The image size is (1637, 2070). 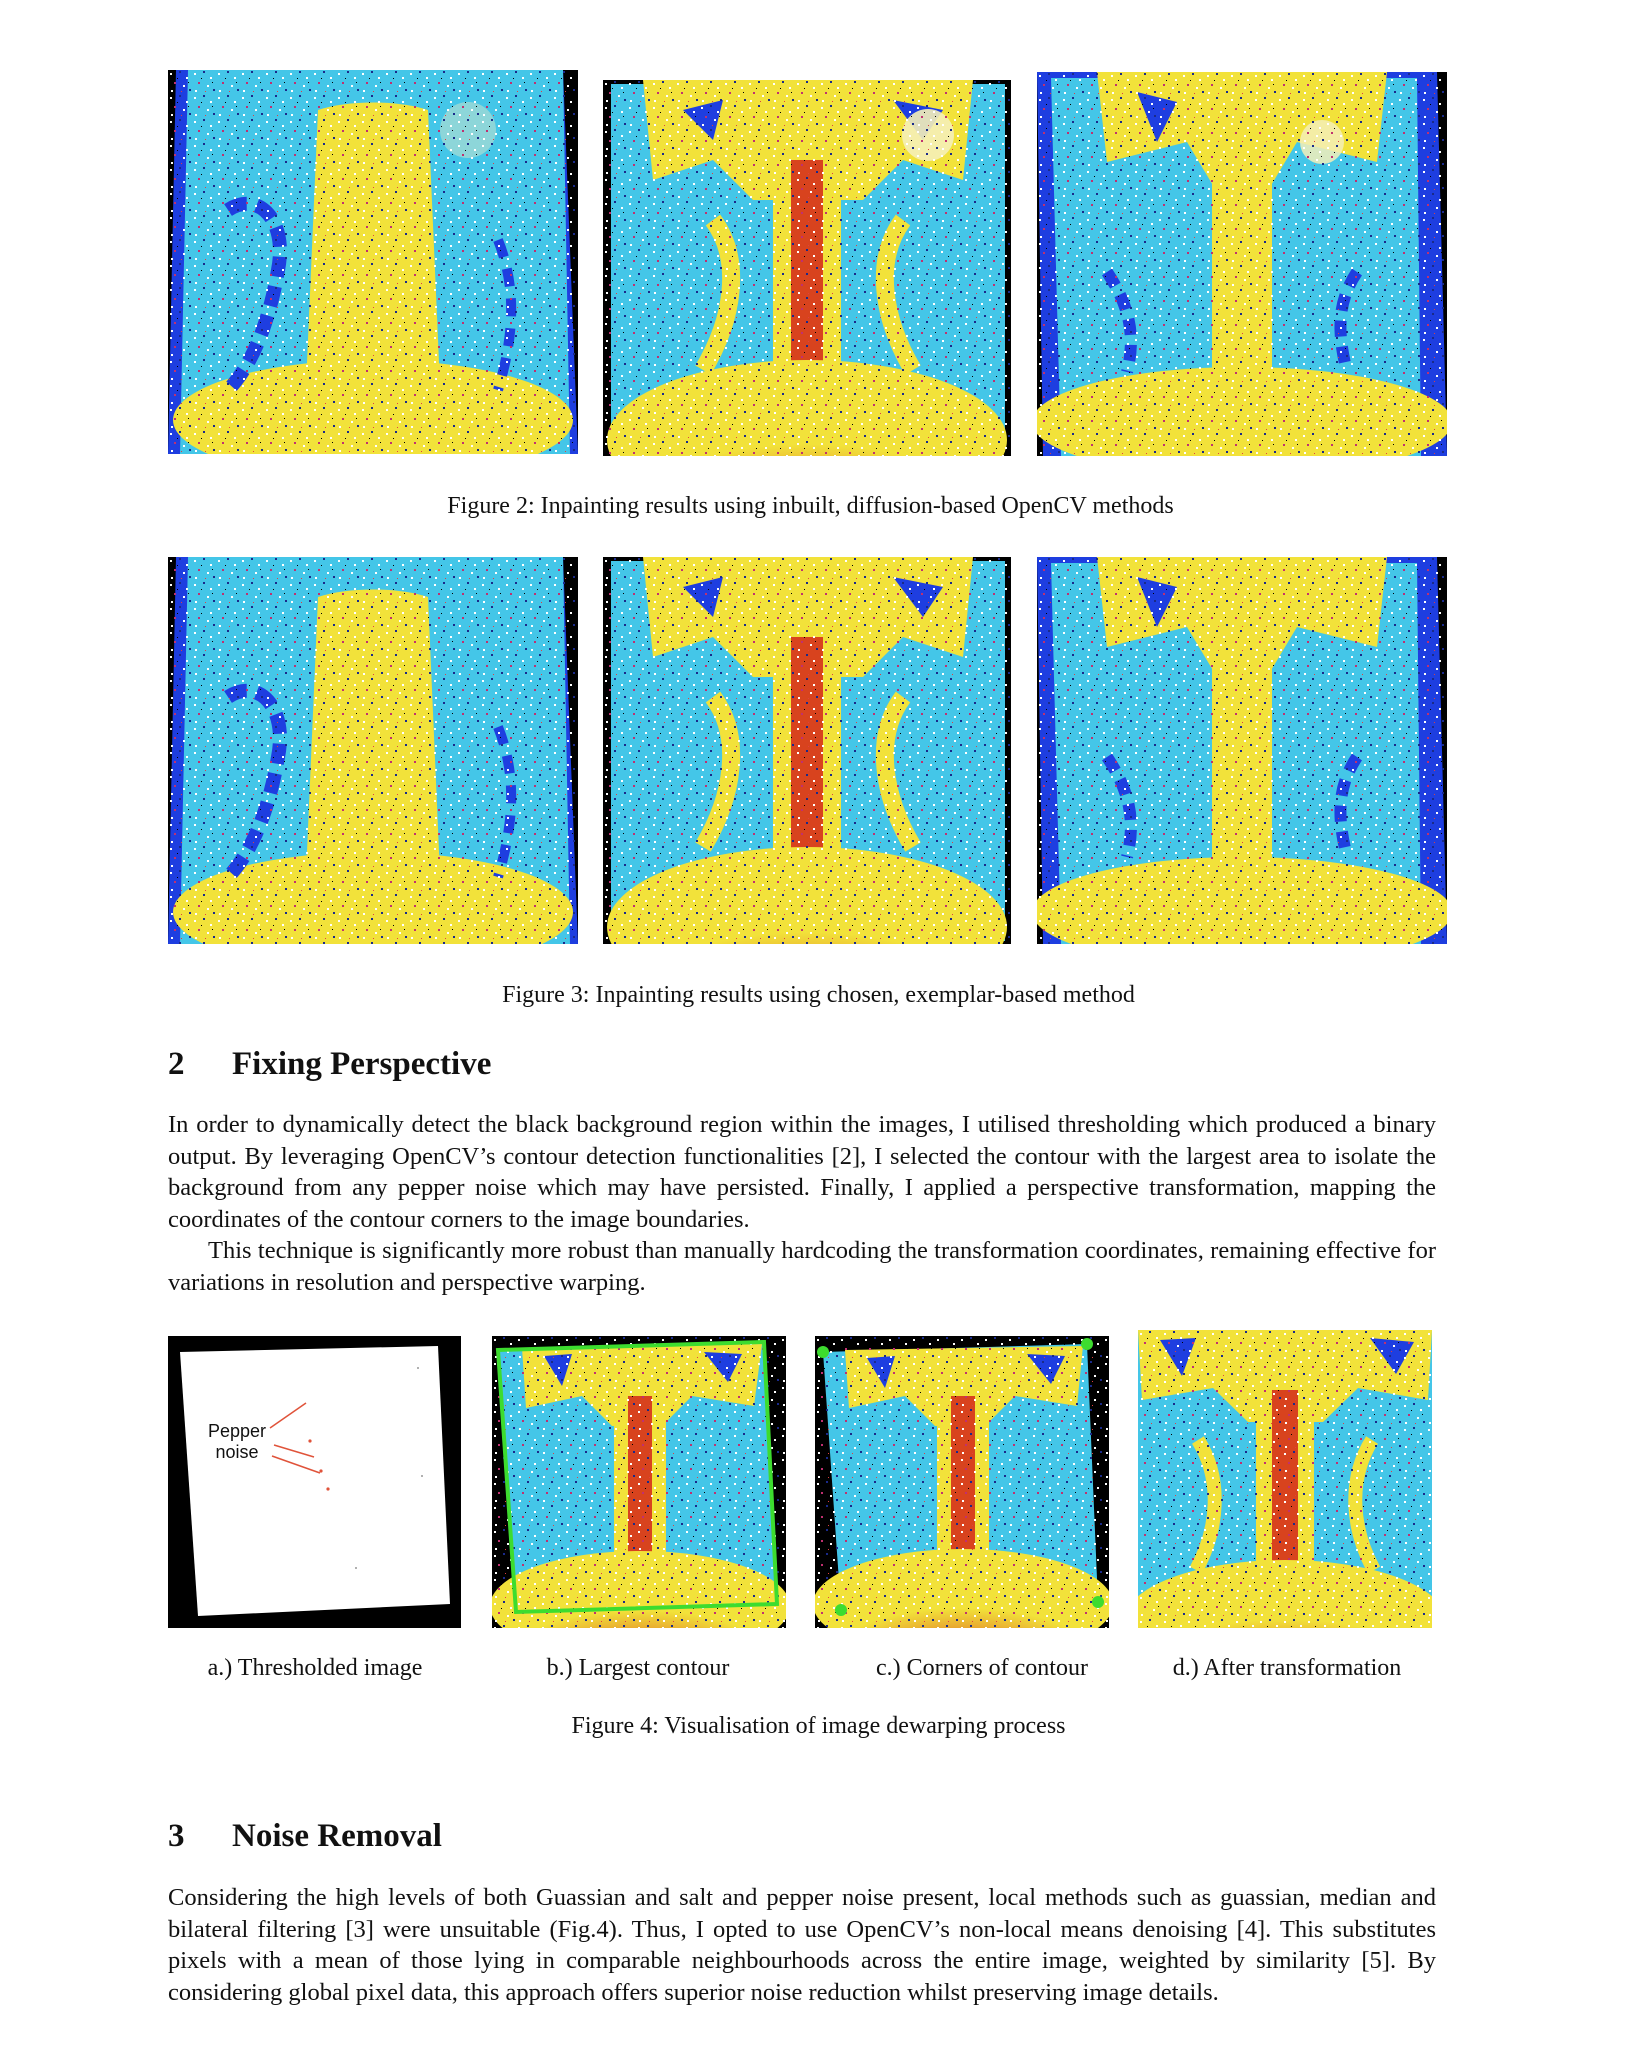 What do you see at coordinates (1098, 1602) in the screenshot?
I see `corner-marker-bottom-right` at bounding box center [1098, 1602].